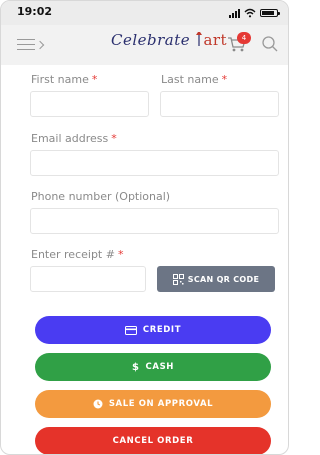 This screenshot has height=455, width=320. Describe the element at coordinates (89, 104) in the screenshot. I see `first-name-field` at that location.